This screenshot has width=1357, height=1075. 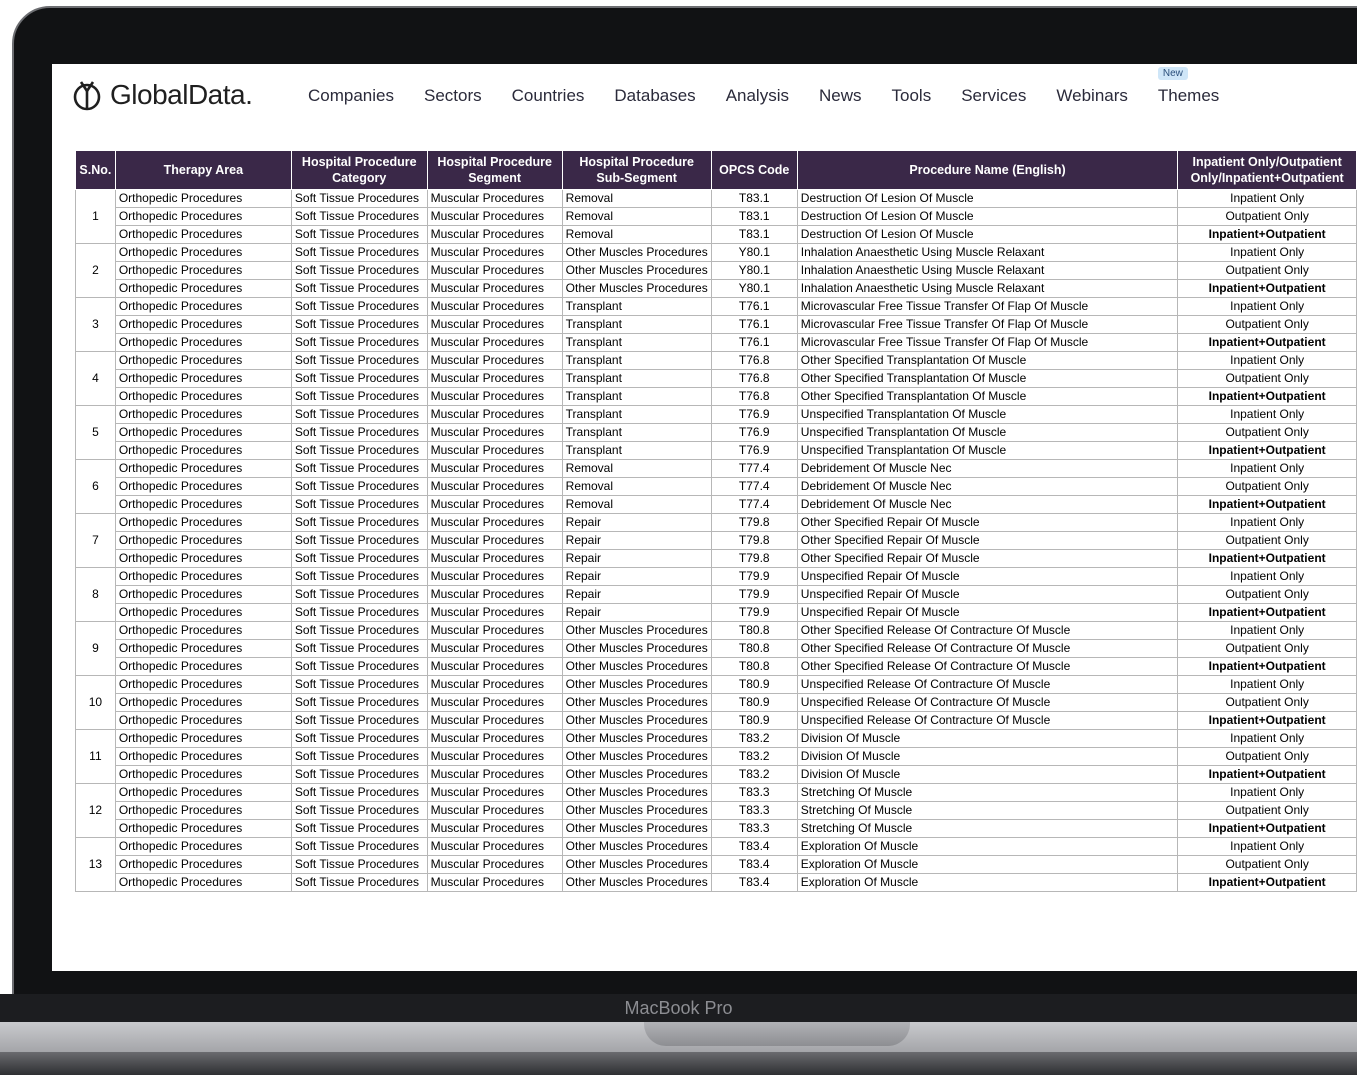 I want to click on cell-opcs-code: T76.1, so click(x=754, y=324).